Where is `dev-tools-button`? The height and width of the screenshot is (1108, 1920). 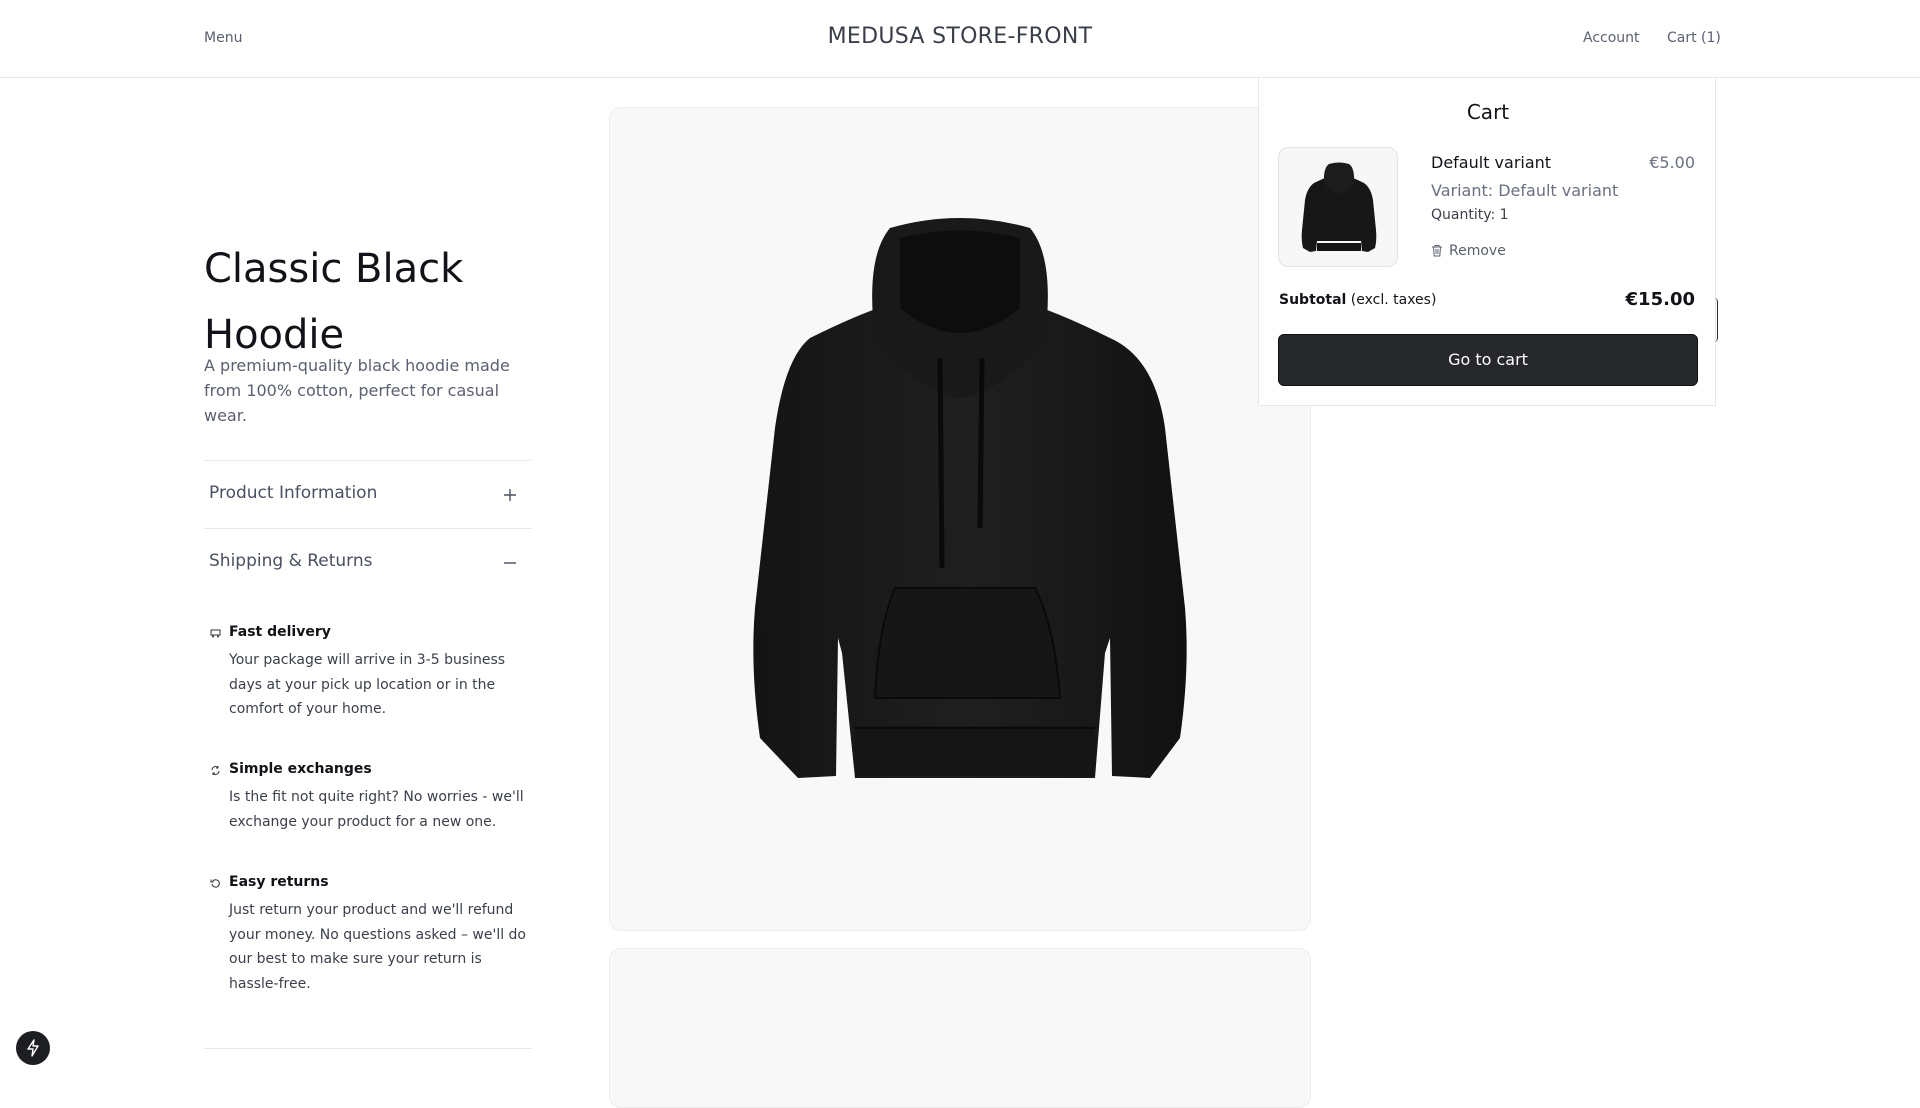 dev-tools-button is located at coordinates (33, 1048).